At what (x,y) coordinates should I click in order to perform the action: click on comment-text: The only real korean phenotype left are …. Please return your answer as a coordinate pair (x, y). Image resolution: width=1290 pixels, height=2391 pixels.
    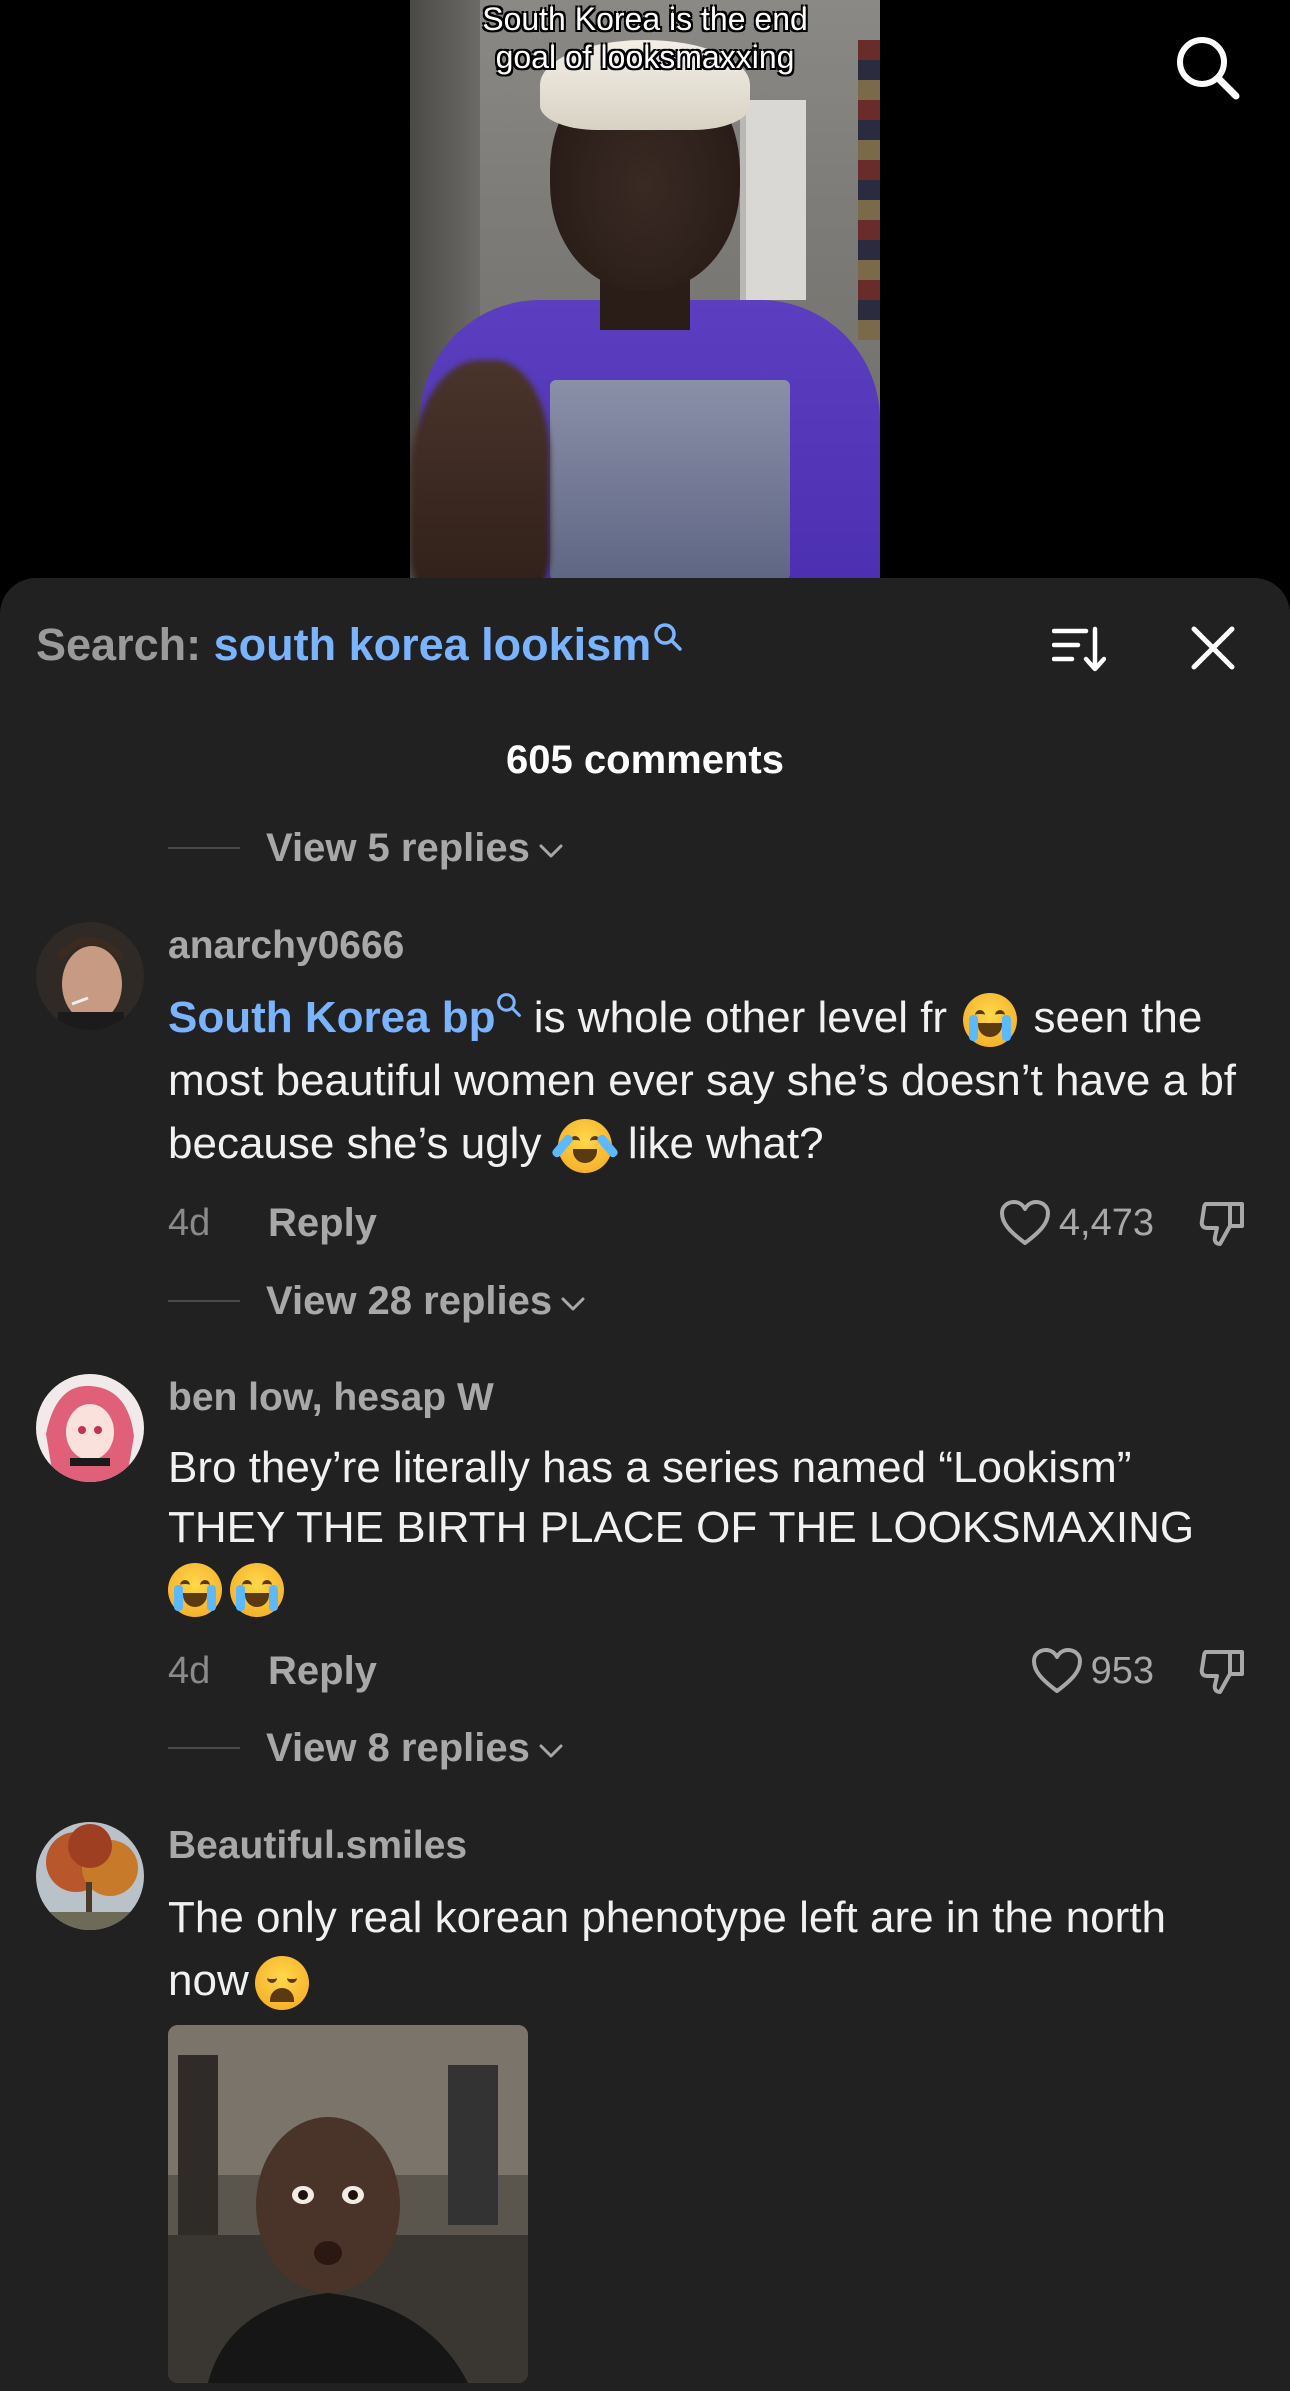
    Looking at the image, I should click on (708, 1949).